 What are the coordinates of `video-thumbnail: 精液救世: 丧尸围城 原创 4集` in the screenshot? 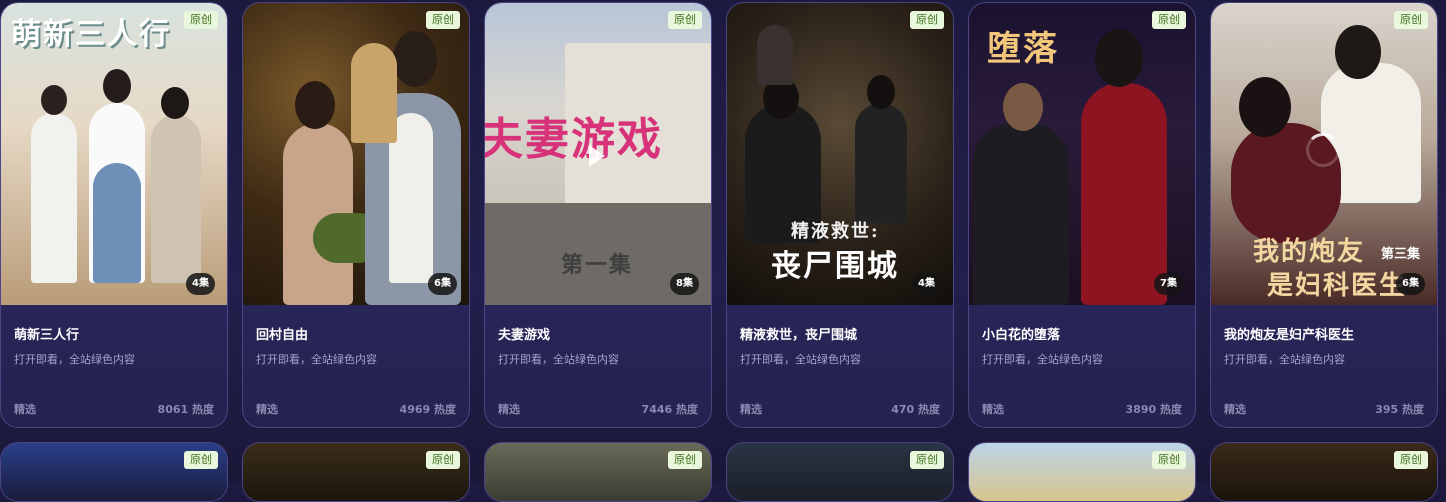 It's located at (840, 154).